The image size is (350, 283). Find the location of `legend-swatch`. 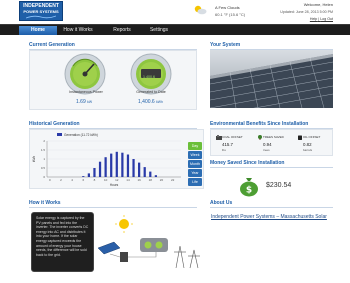

legend-swatch is located at coordinates (59, 134).